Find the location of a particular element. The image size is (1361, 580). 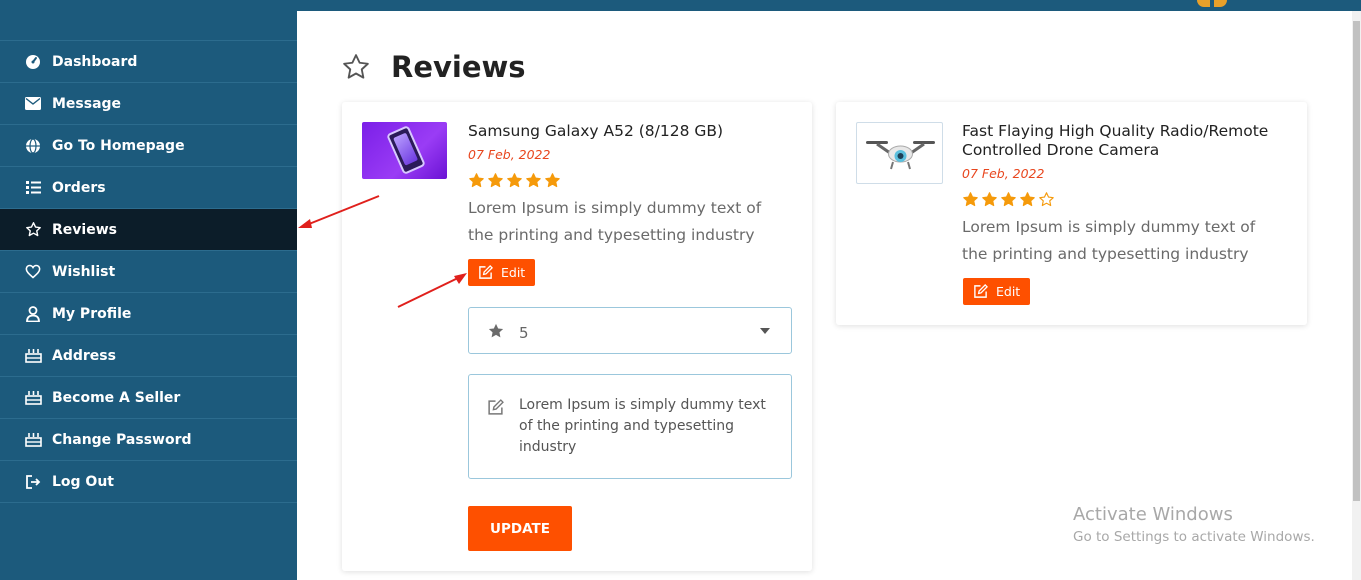

star-outline-icon is located at coordinates (356, 67).